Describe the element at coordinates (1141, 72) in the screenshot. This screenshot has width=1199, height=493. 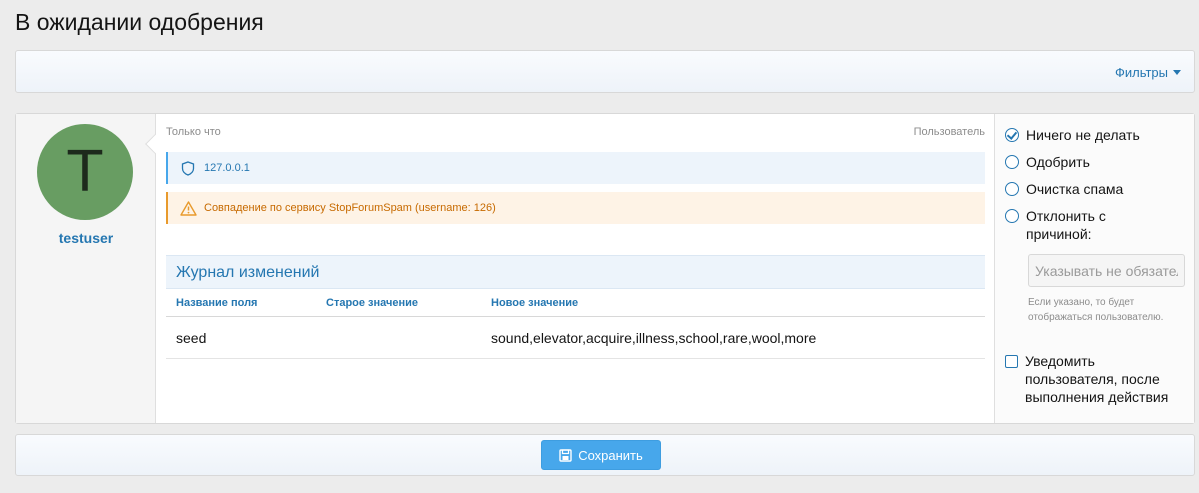
I see `filters-label: Фильтры` at that location.